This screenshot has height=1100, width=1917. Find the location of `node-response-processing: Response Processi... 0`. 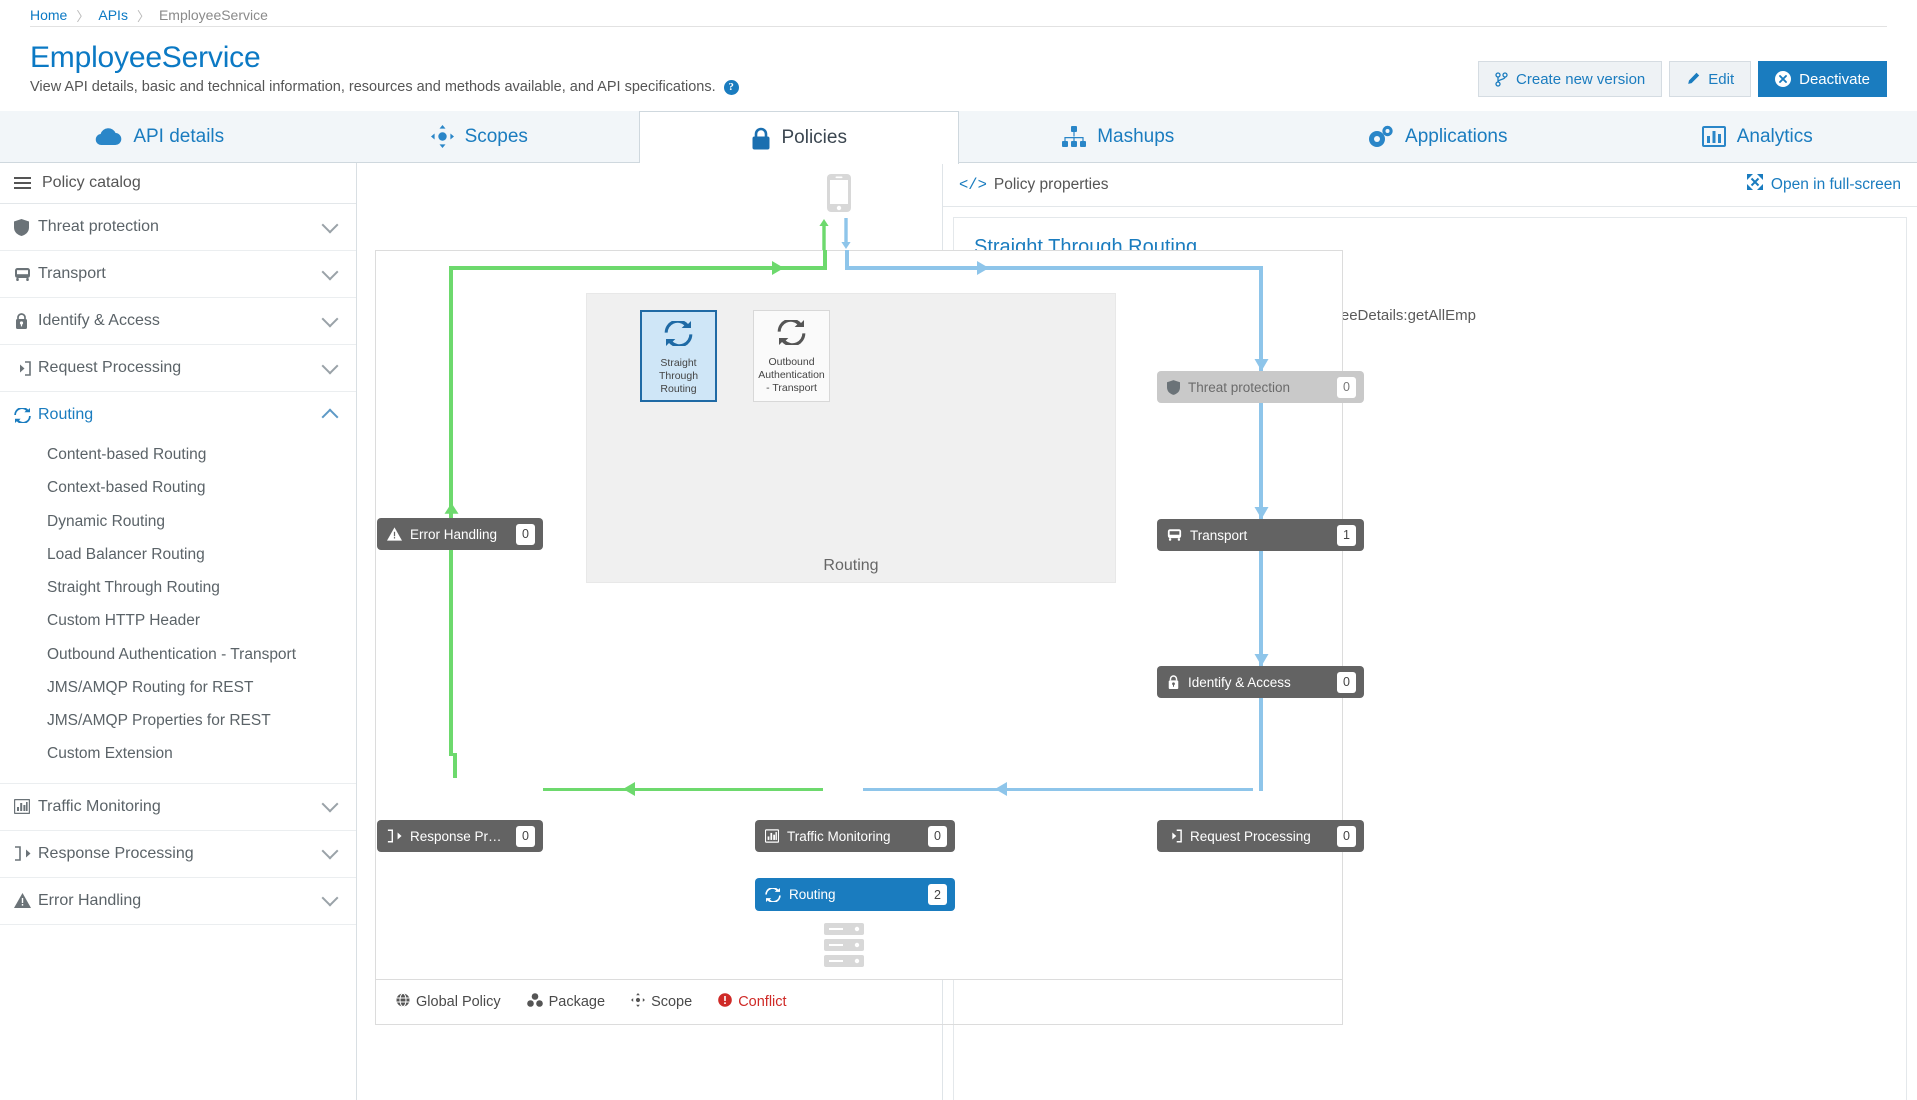

node-response-processing: Response Processi... 0 is located at coordinates (460, 836).